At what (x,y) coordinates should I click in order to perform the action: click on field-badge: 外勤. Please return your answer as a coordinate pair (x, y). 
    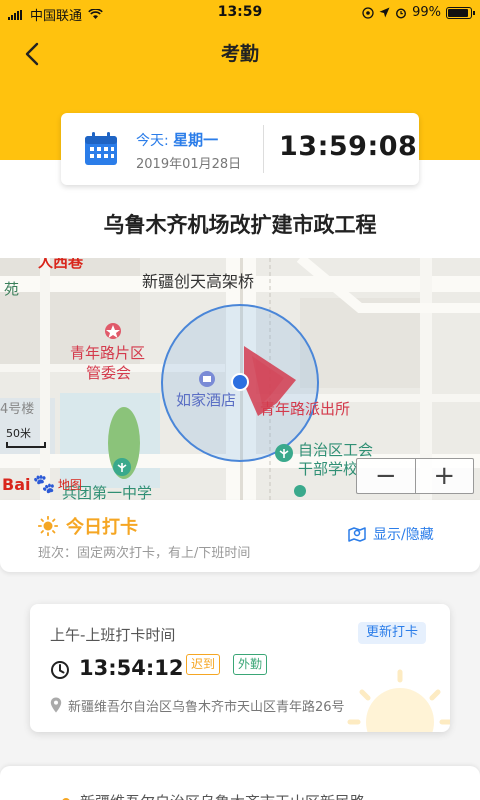
    Looking at the image, I should click on (250, 664).